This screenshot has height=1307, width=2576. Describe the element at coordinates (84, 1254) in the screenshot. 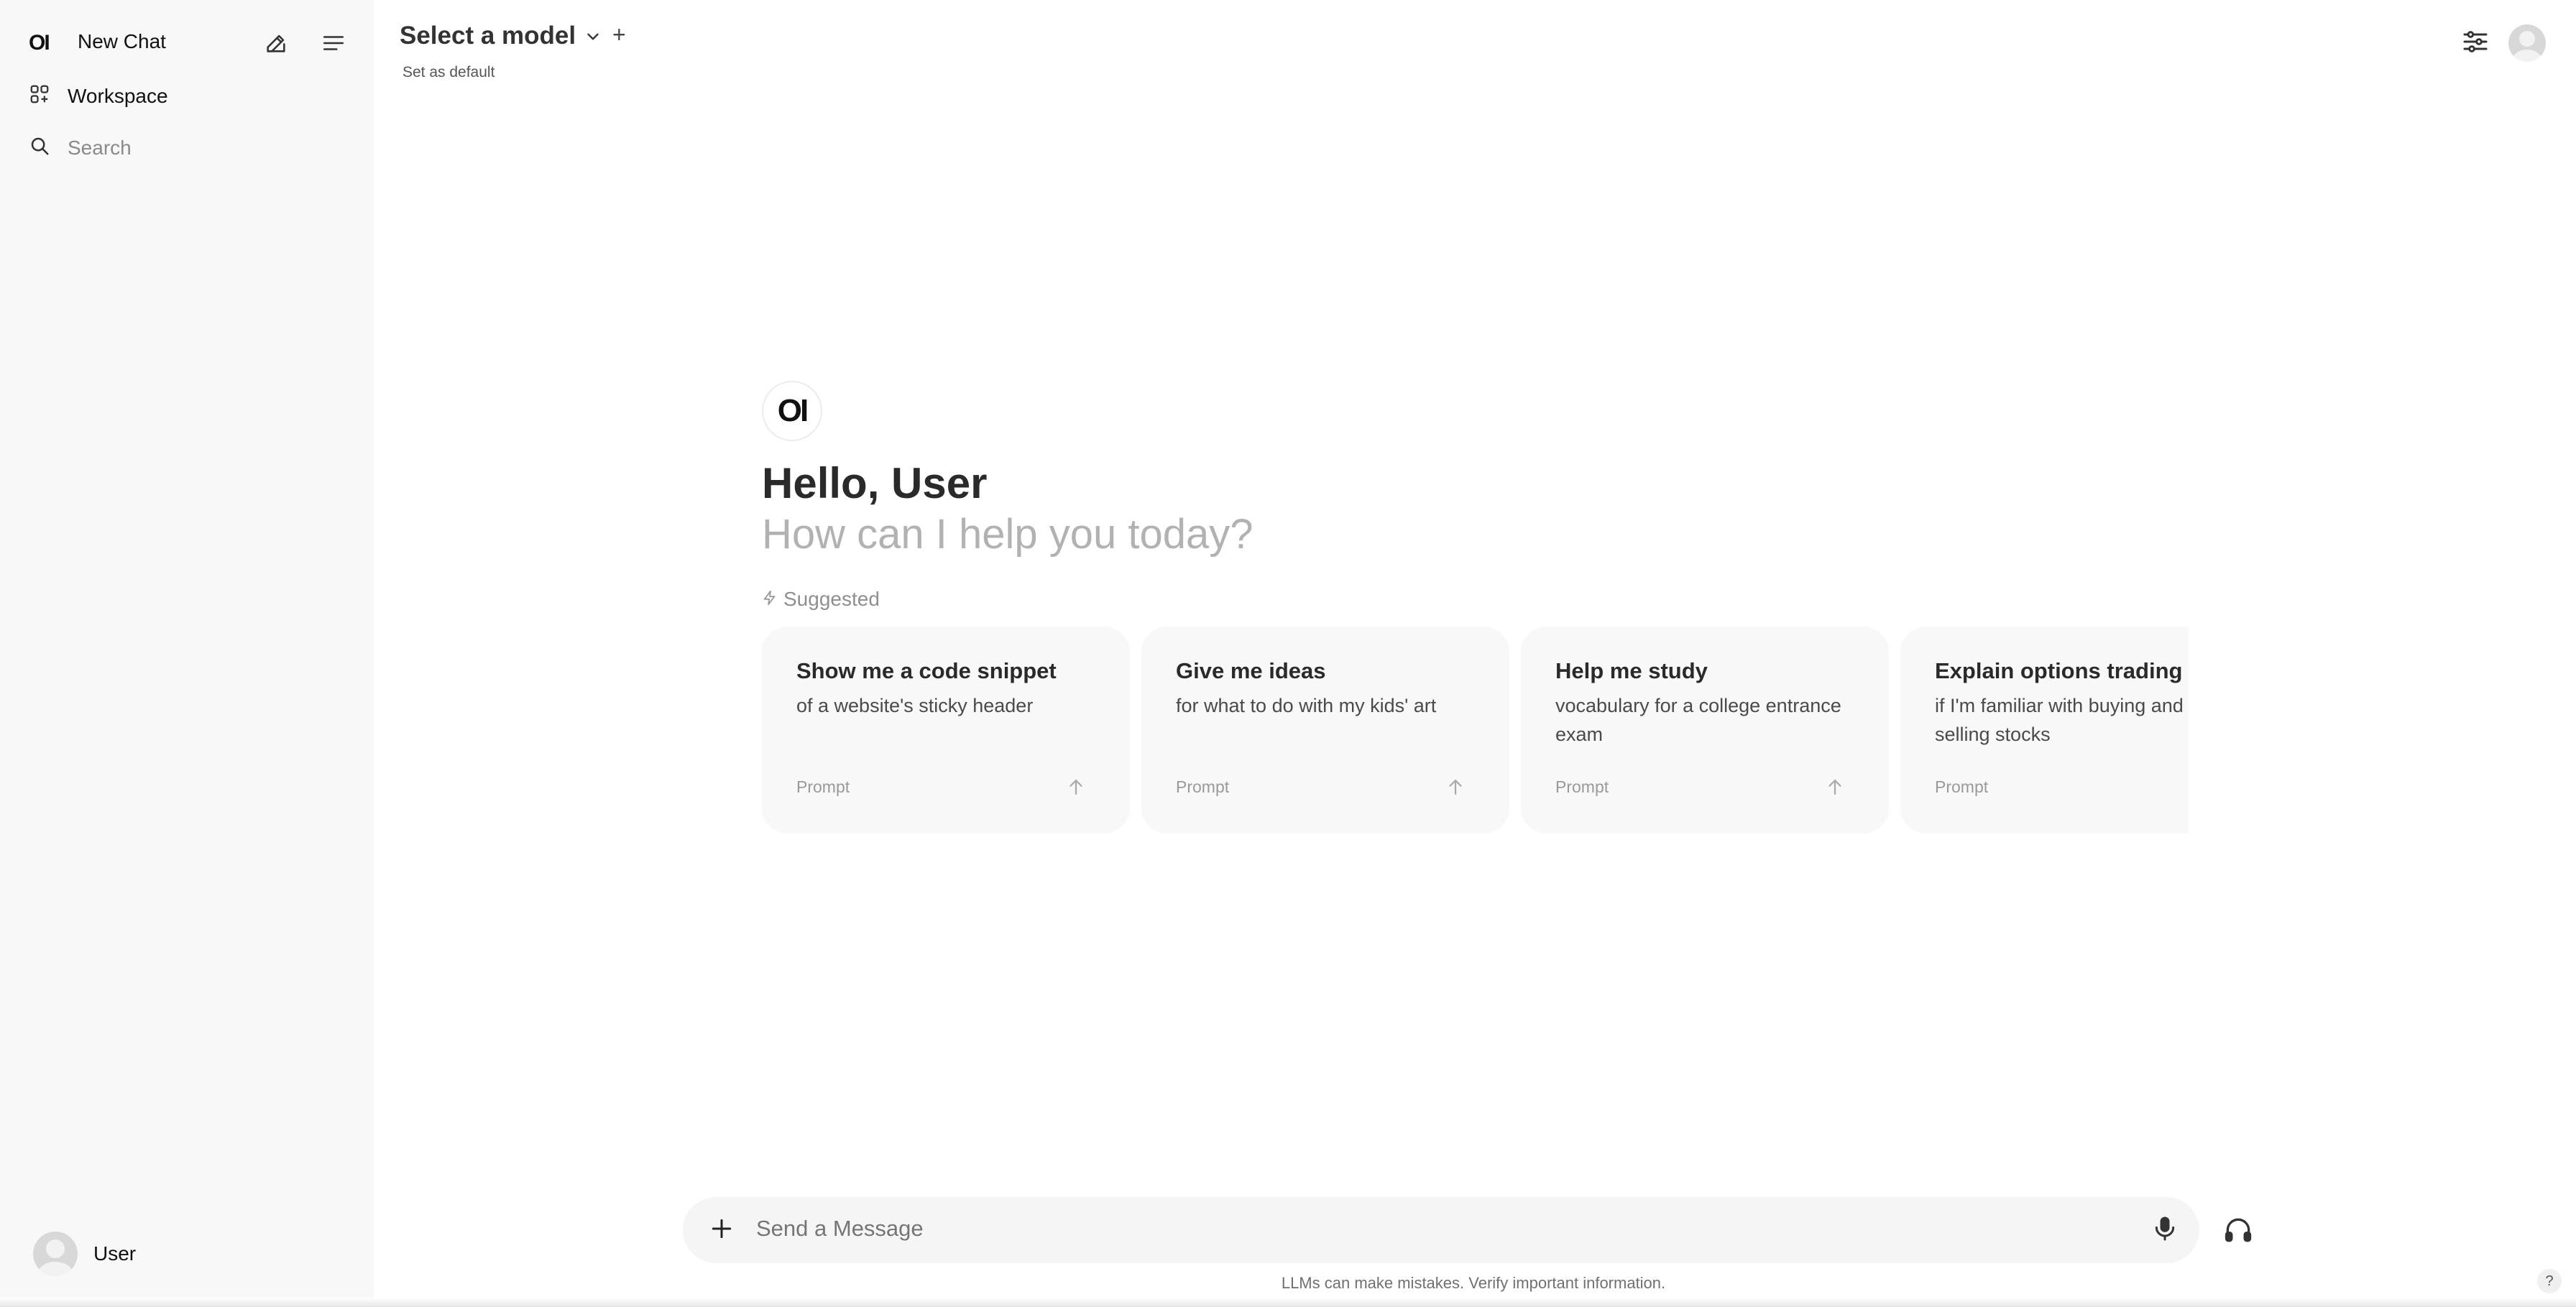

I see `user-menu: User` at that location.